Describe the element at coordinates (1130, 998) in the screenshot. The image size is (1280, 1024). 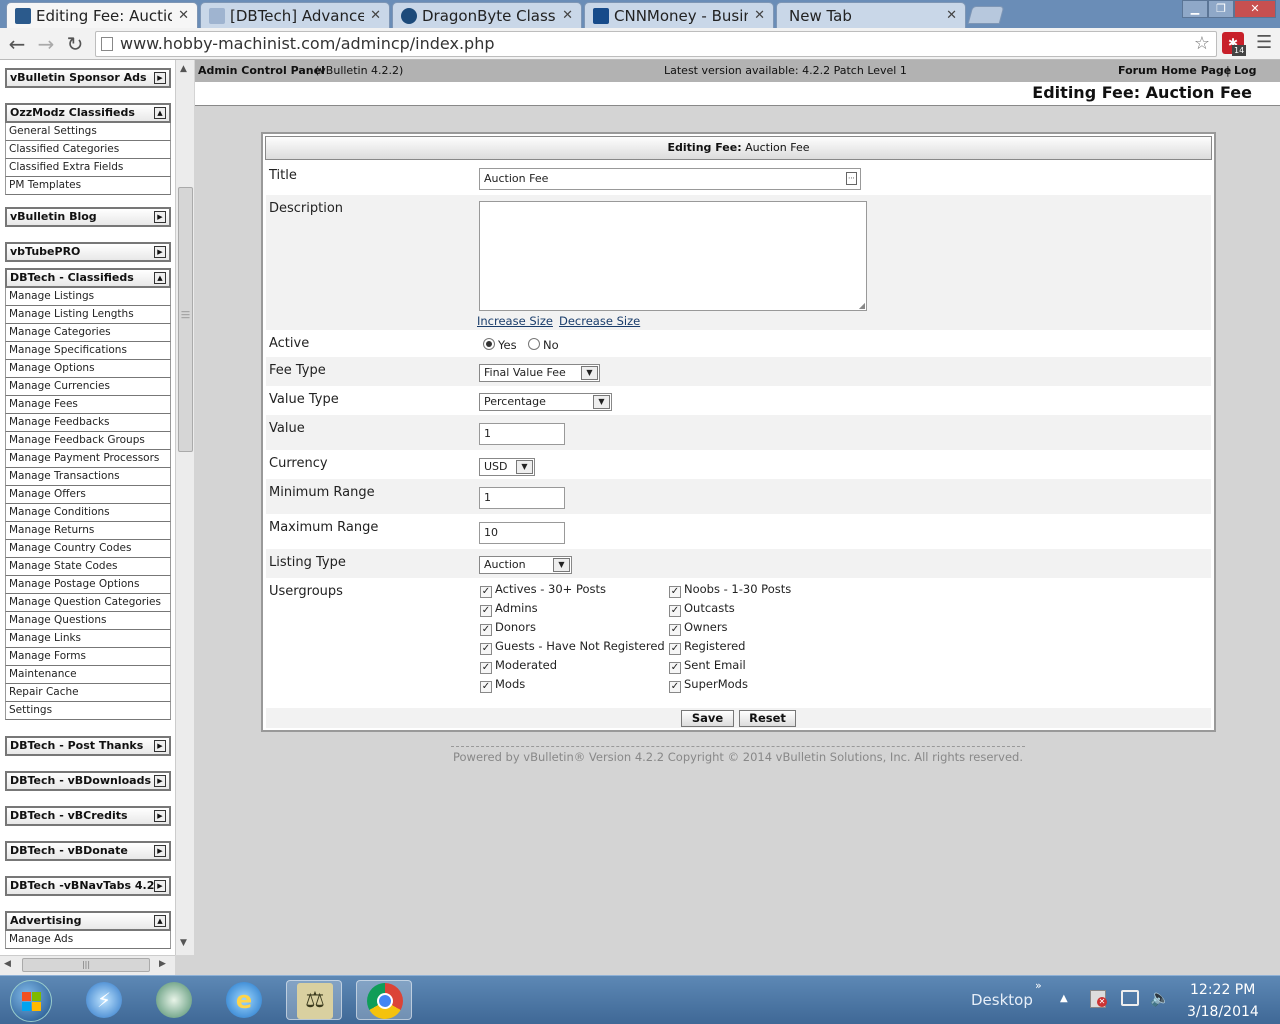
I see `network-icon` at that location.